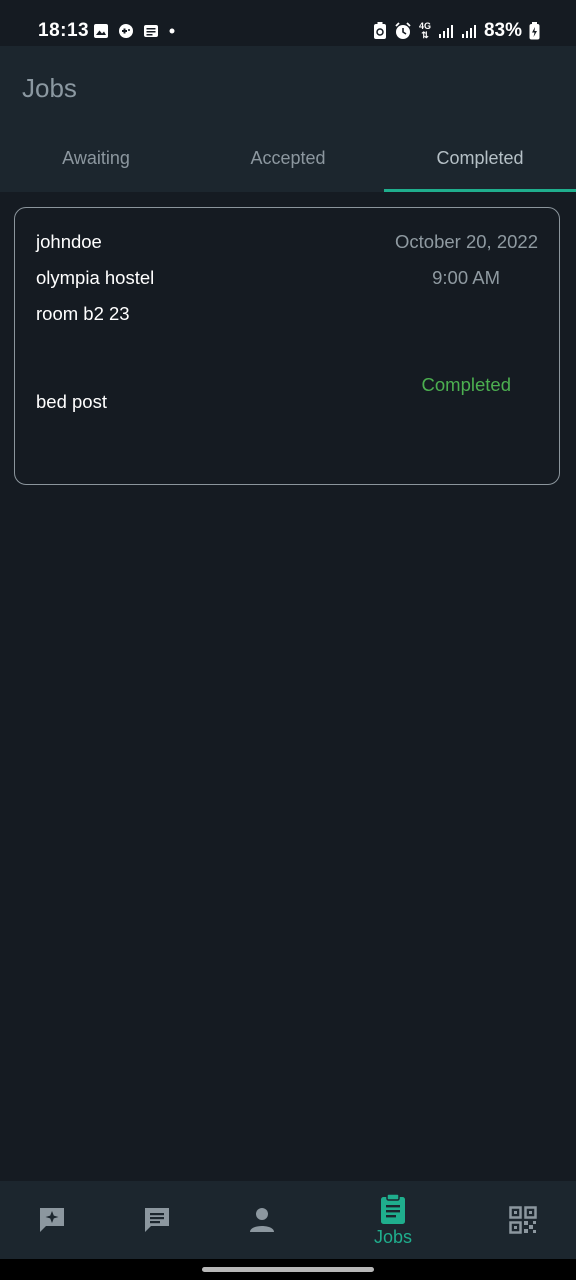  What do you see at coordinates (95, 277) in the screenshot?
I see `job-location: olympia hostel` at bounding box center [95, 277].